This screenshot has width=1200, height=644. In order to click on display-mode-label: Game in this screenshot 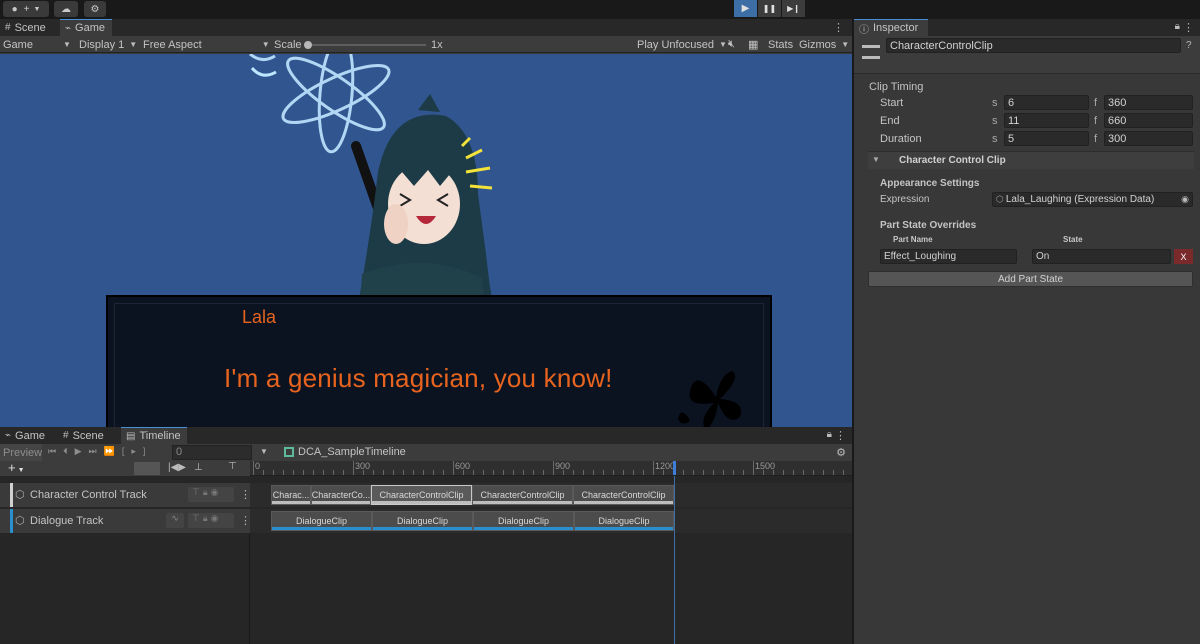, I will do `click(18, 44)`.